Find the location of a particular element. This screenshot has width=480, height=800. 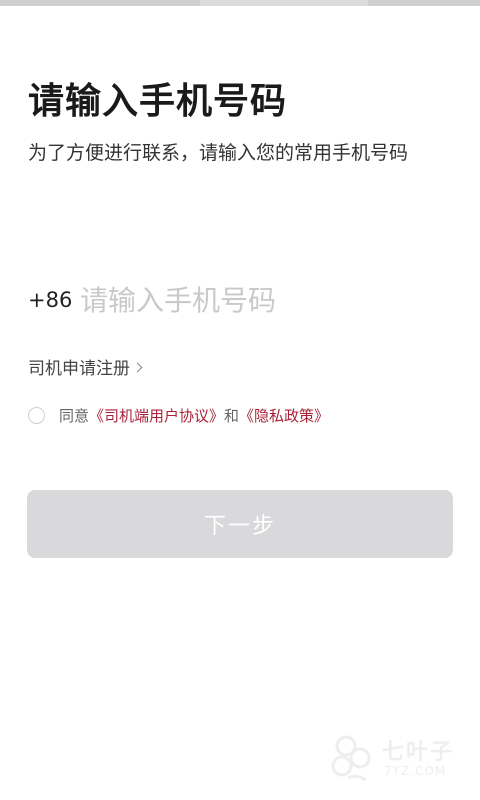

driver-register-link: 司机申请注册 is located at coordinates (85, 366).